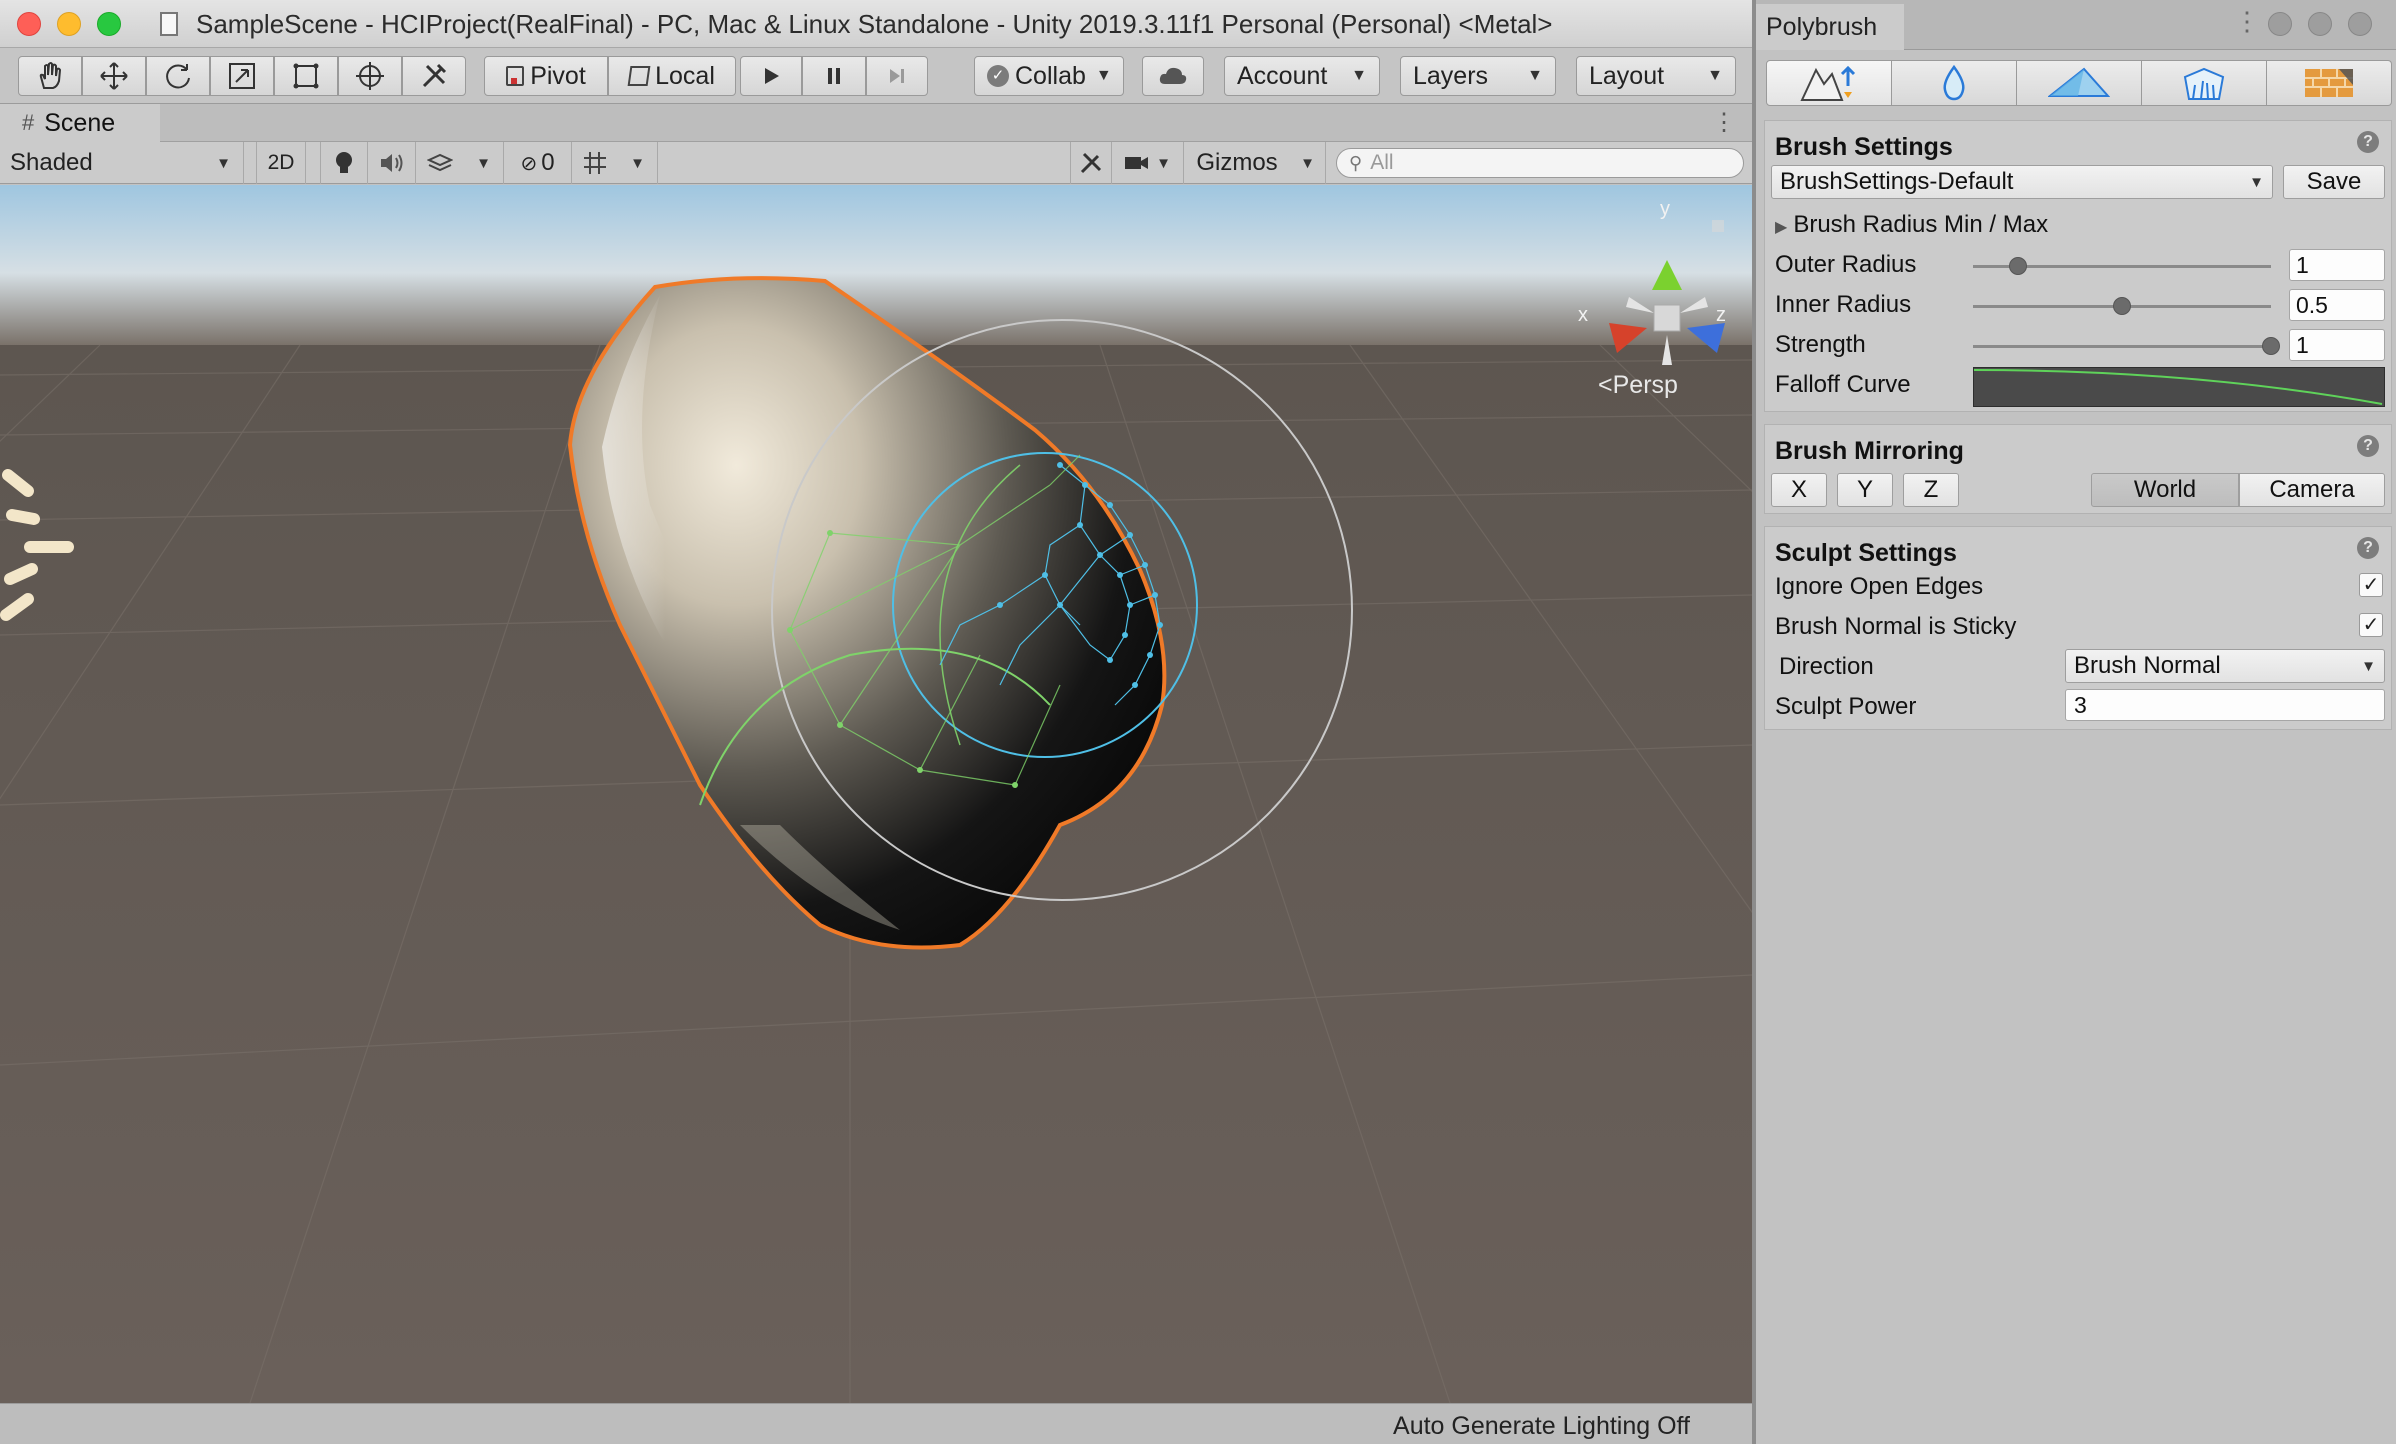  Describe the element at coordinates (2371, 625) in the screenshot. I see `brush-normal-sticky-checkbox: ✓` at that location.